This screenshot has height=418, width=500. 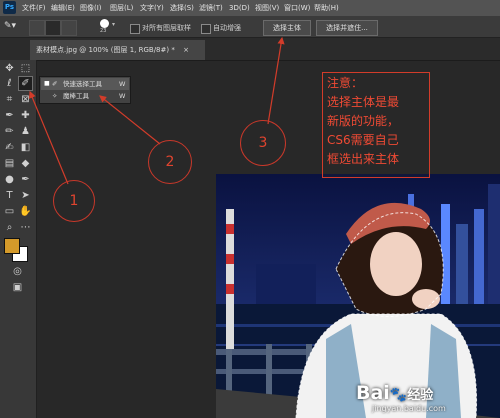 I want to click on watermark-brand: Bai, so click(x=373, y=393).